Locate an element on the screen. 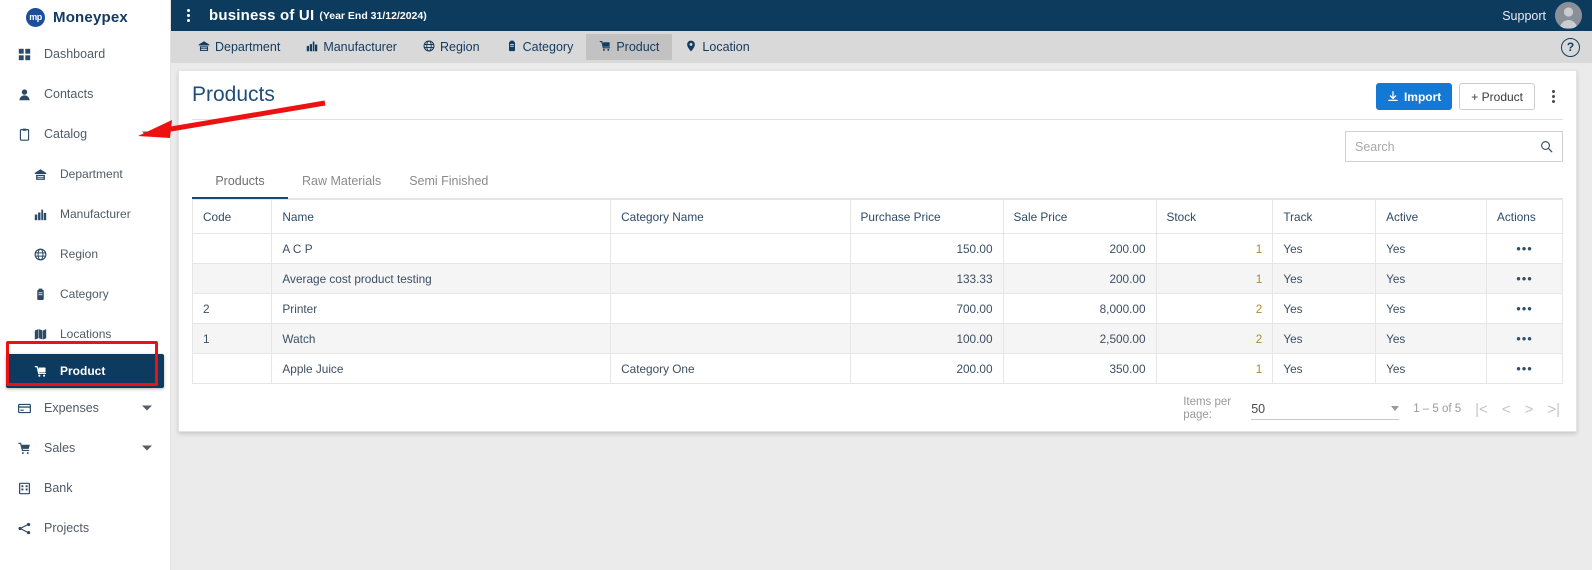 The image size is (1592, 570). cell-name: A C P is located at coordinates (441, 248).